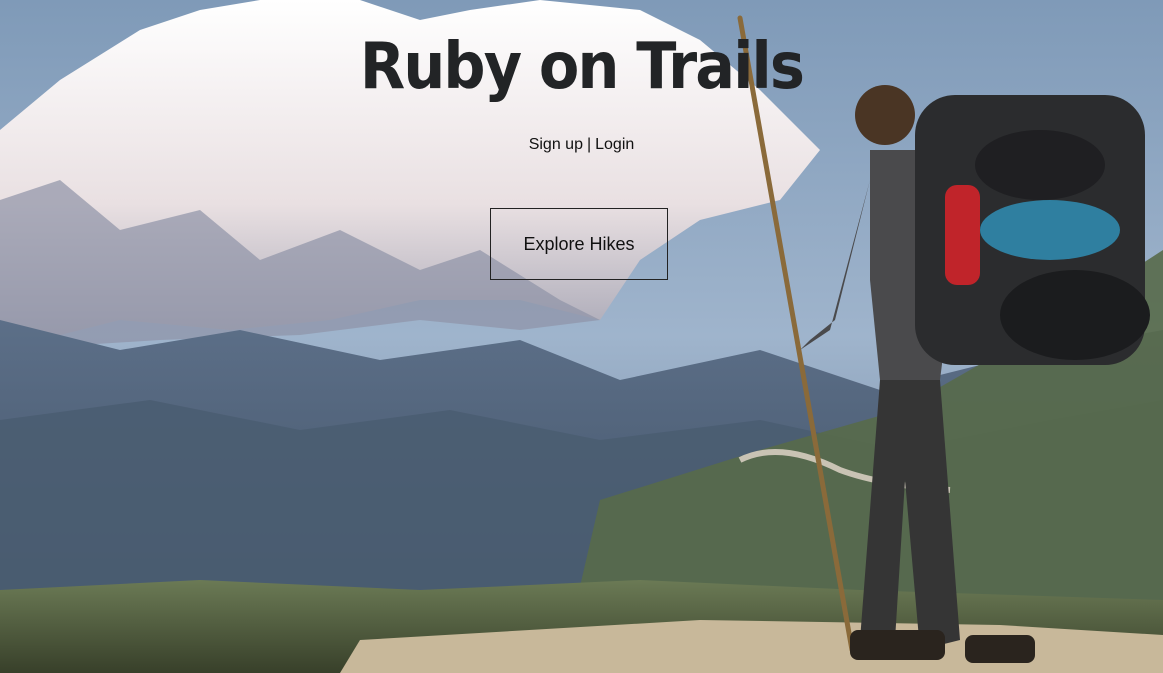 This screenshot has height=673, width=1163. Describe the element at coordinates (614, 144) in the screenshot. I see `login-link: Login` at that location.